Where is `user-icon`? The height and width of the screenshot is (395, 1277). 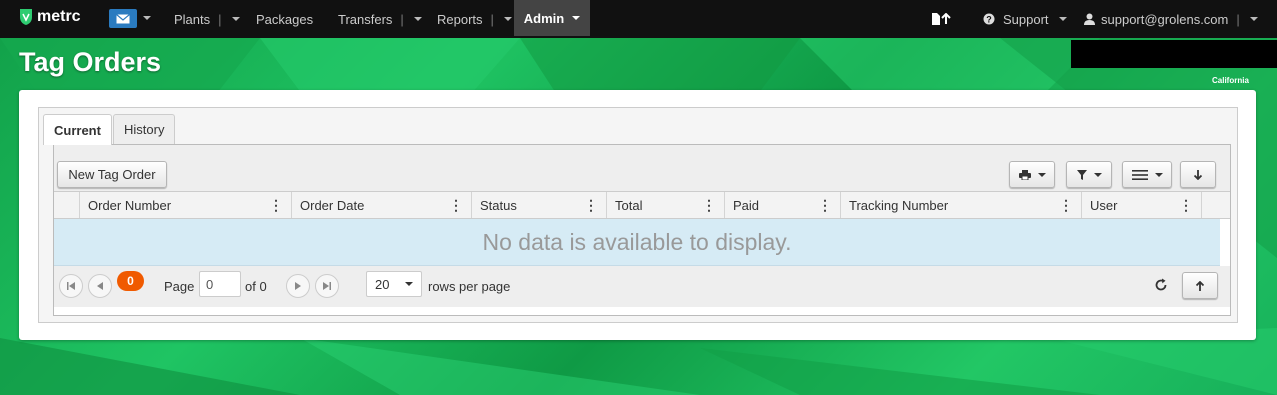 user-icon is located at coordinates (1089, 19).